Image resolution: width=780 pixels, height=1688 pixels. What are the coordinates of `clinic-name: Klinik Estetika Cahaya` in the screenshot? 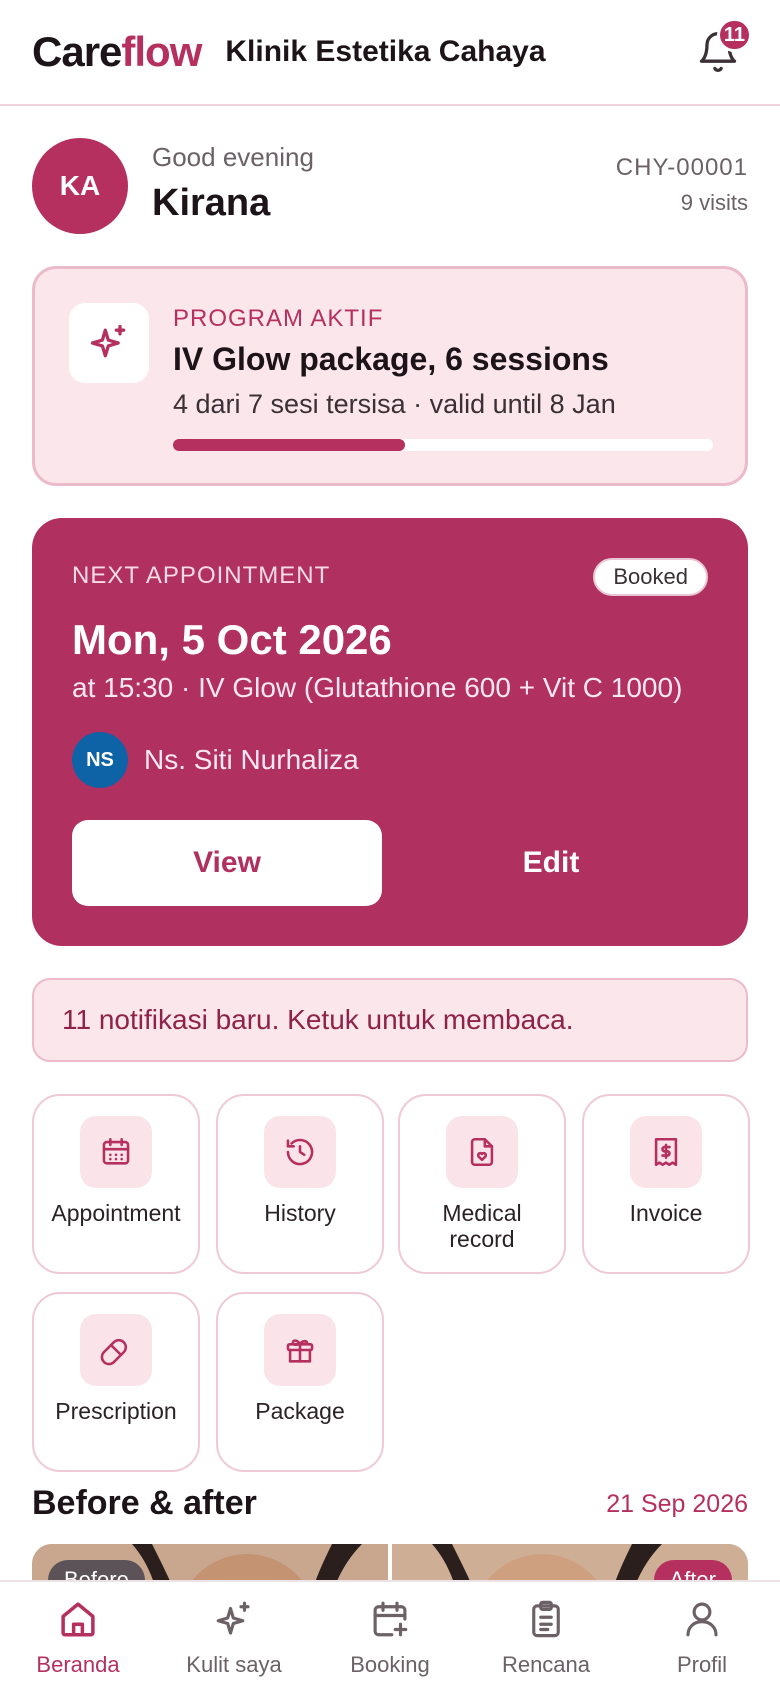 It's located at (385, 51).